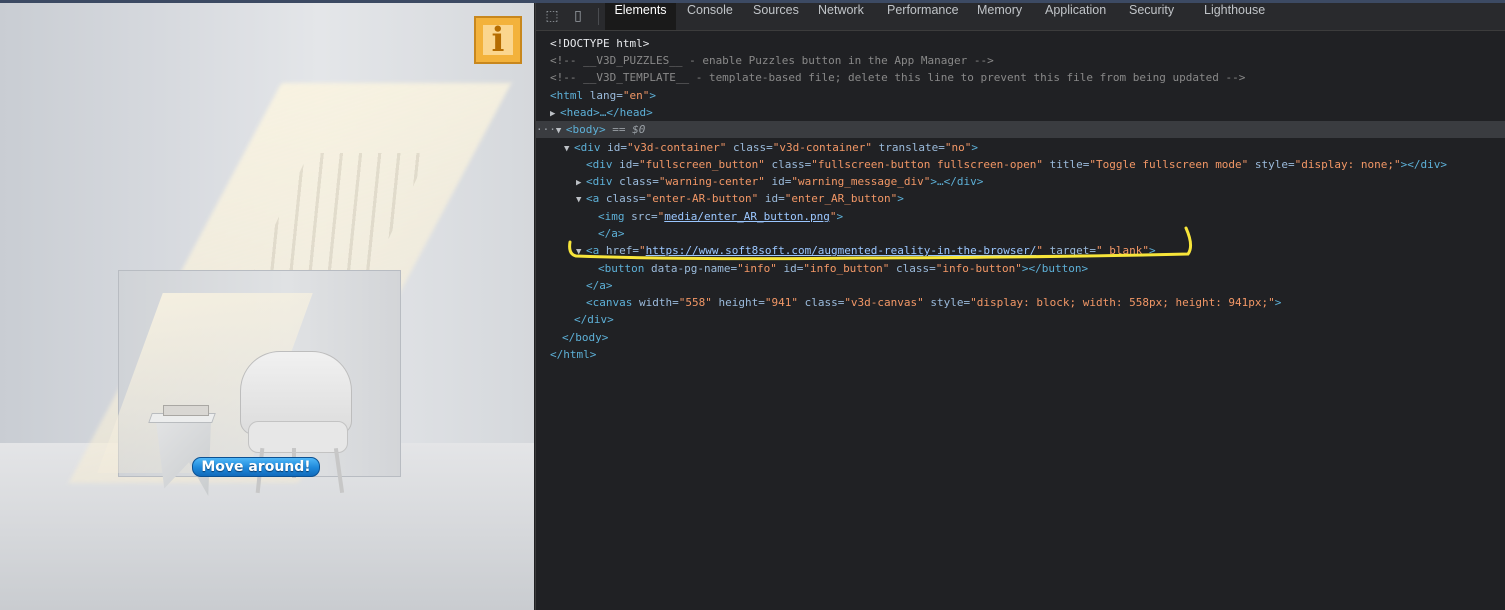 This screenshot has width=1505, height=610. I want to click on tab-application: Application, so click(1075, 16).